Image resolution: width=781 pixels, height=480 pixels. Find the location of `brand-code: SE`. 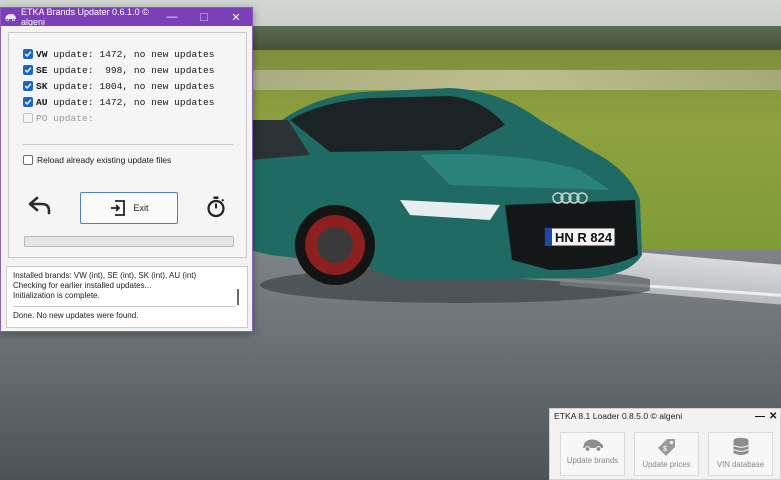

brand-code: SE is located at coordinates (42, 70).